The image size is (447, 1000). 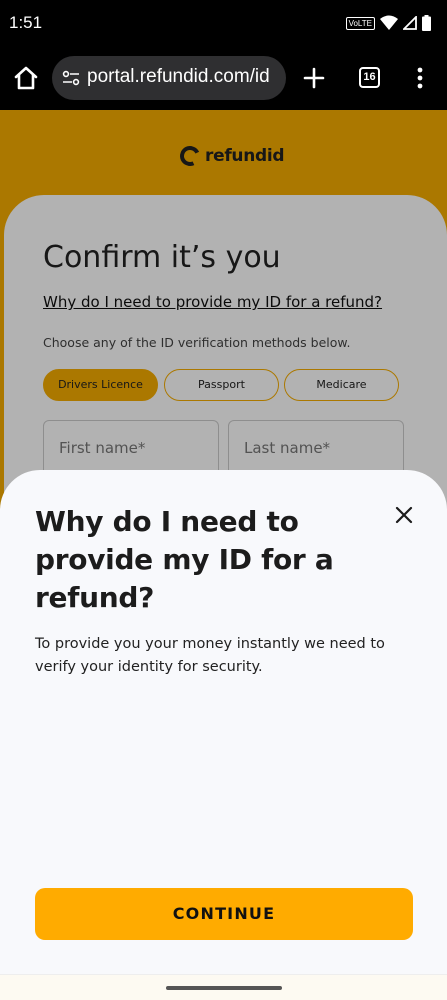 What do you see at coordinates (369, 77) in the screenshot?
I see `tab-switcher-button: 16` at bounding box center [369, 77].